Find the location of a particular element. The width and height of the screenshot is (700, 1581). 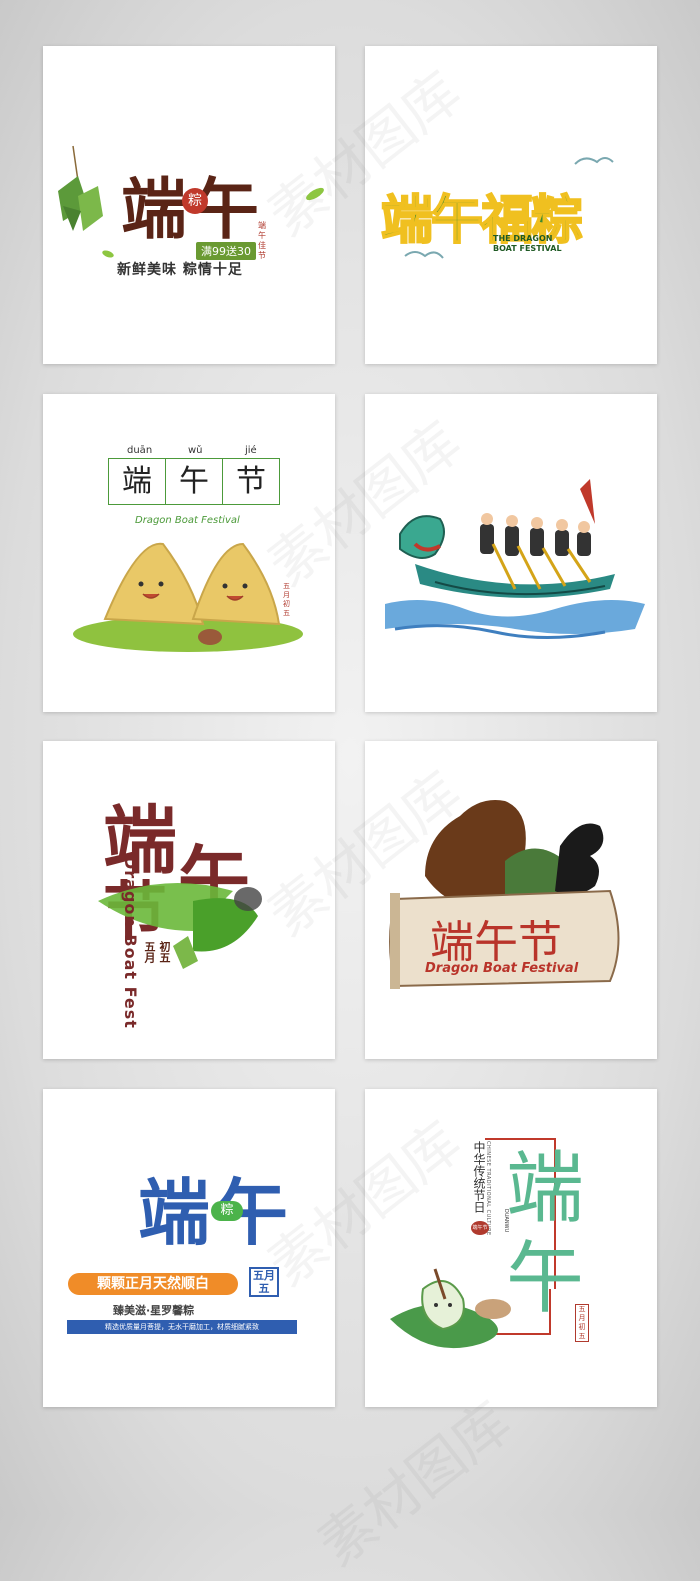

card-duanwujie-scroll: 端午节 Dragon Boat Festival is located at coordinates (511, 900).